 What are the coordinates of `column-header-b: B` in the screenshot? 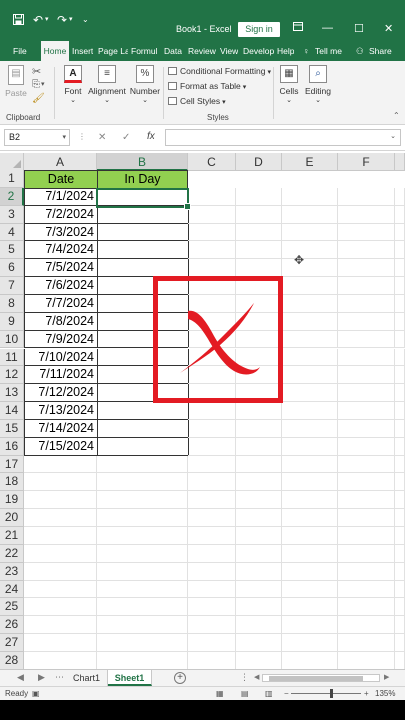 It's located at (142, 162).